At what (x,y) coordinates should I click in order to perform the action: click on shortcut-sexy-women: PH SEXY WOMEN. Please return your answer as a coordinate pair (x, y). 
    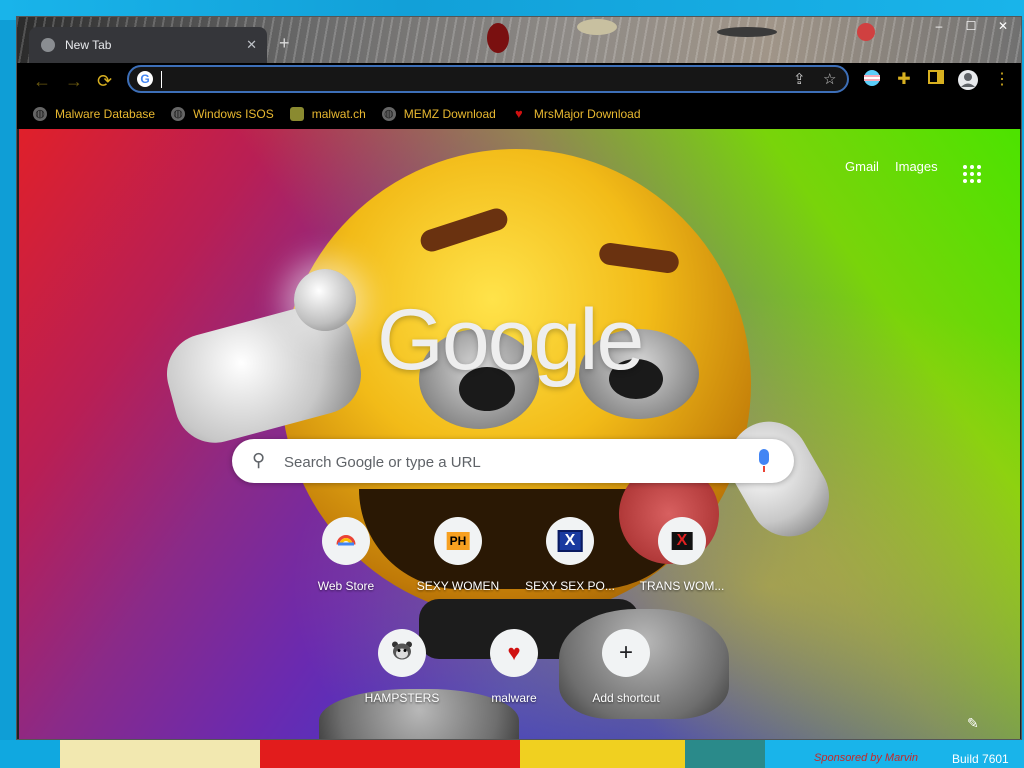
    Looking at the image, I should click on (458, 555).